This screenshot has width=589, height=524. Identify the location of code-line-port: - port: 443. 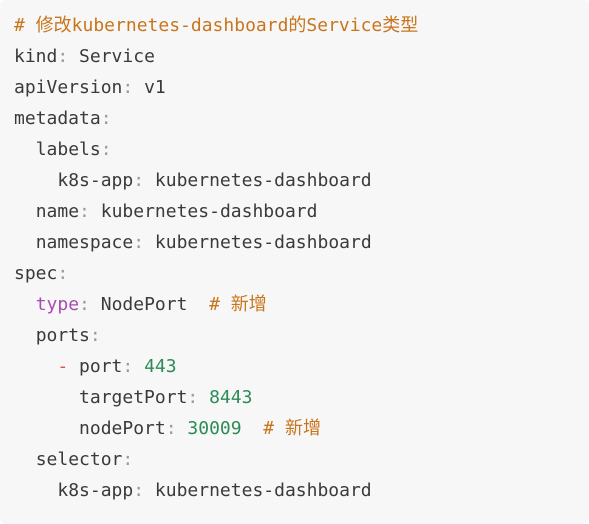
(117, 366).